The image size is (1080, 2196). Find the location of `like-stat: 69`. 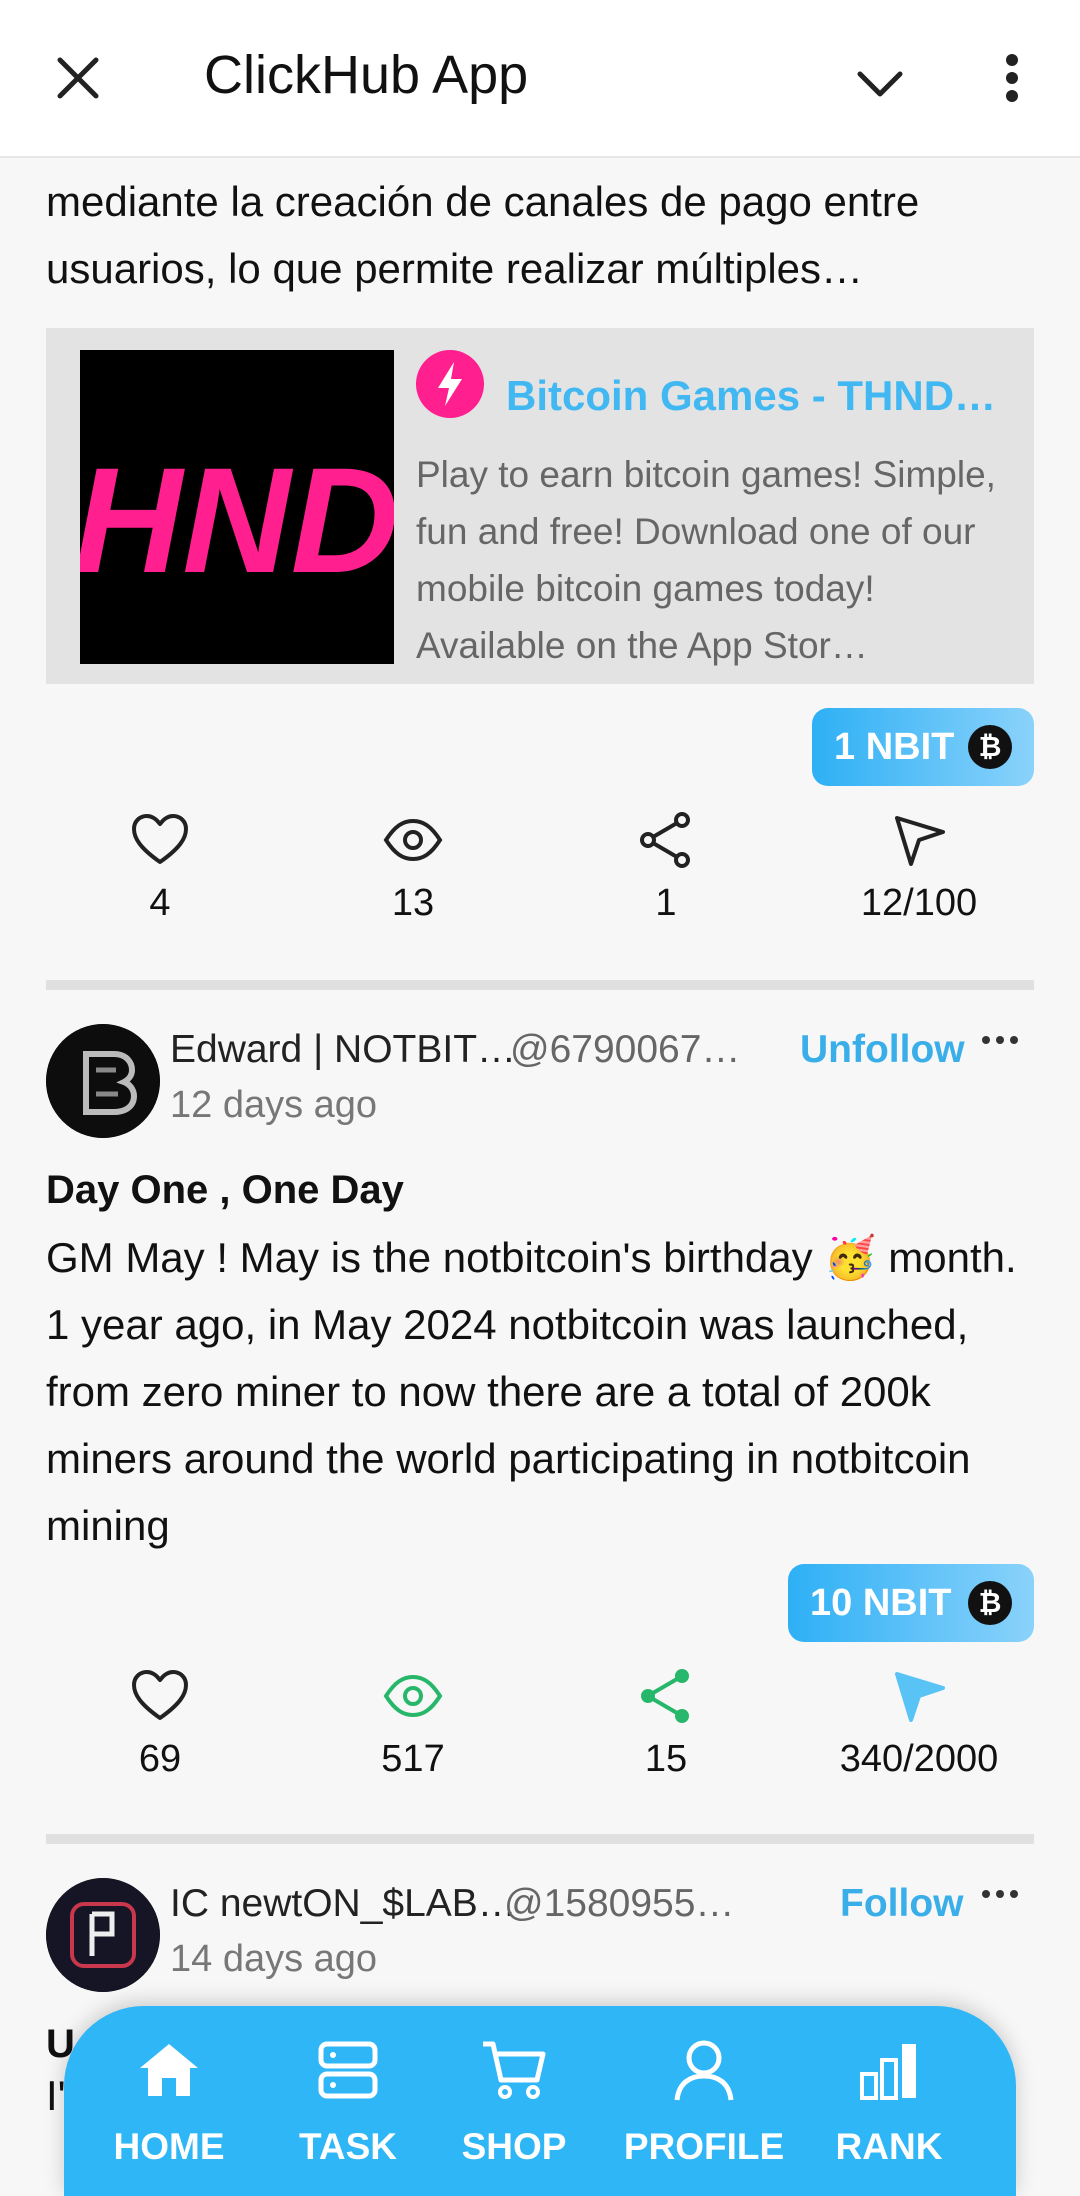

like-stat: 69 is located at coordinates (160, 1741).